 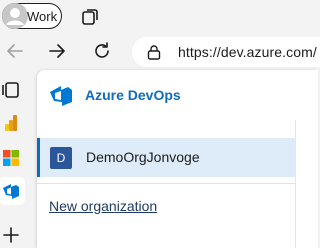 I want to click on azure-devops-icon, so click(x=11, y=191).